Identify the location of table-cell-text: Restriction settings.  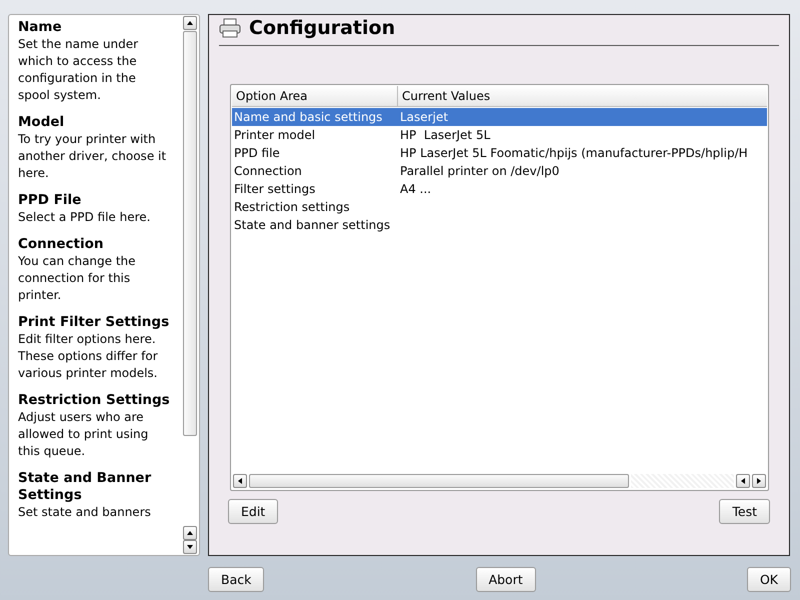
(292, 207).